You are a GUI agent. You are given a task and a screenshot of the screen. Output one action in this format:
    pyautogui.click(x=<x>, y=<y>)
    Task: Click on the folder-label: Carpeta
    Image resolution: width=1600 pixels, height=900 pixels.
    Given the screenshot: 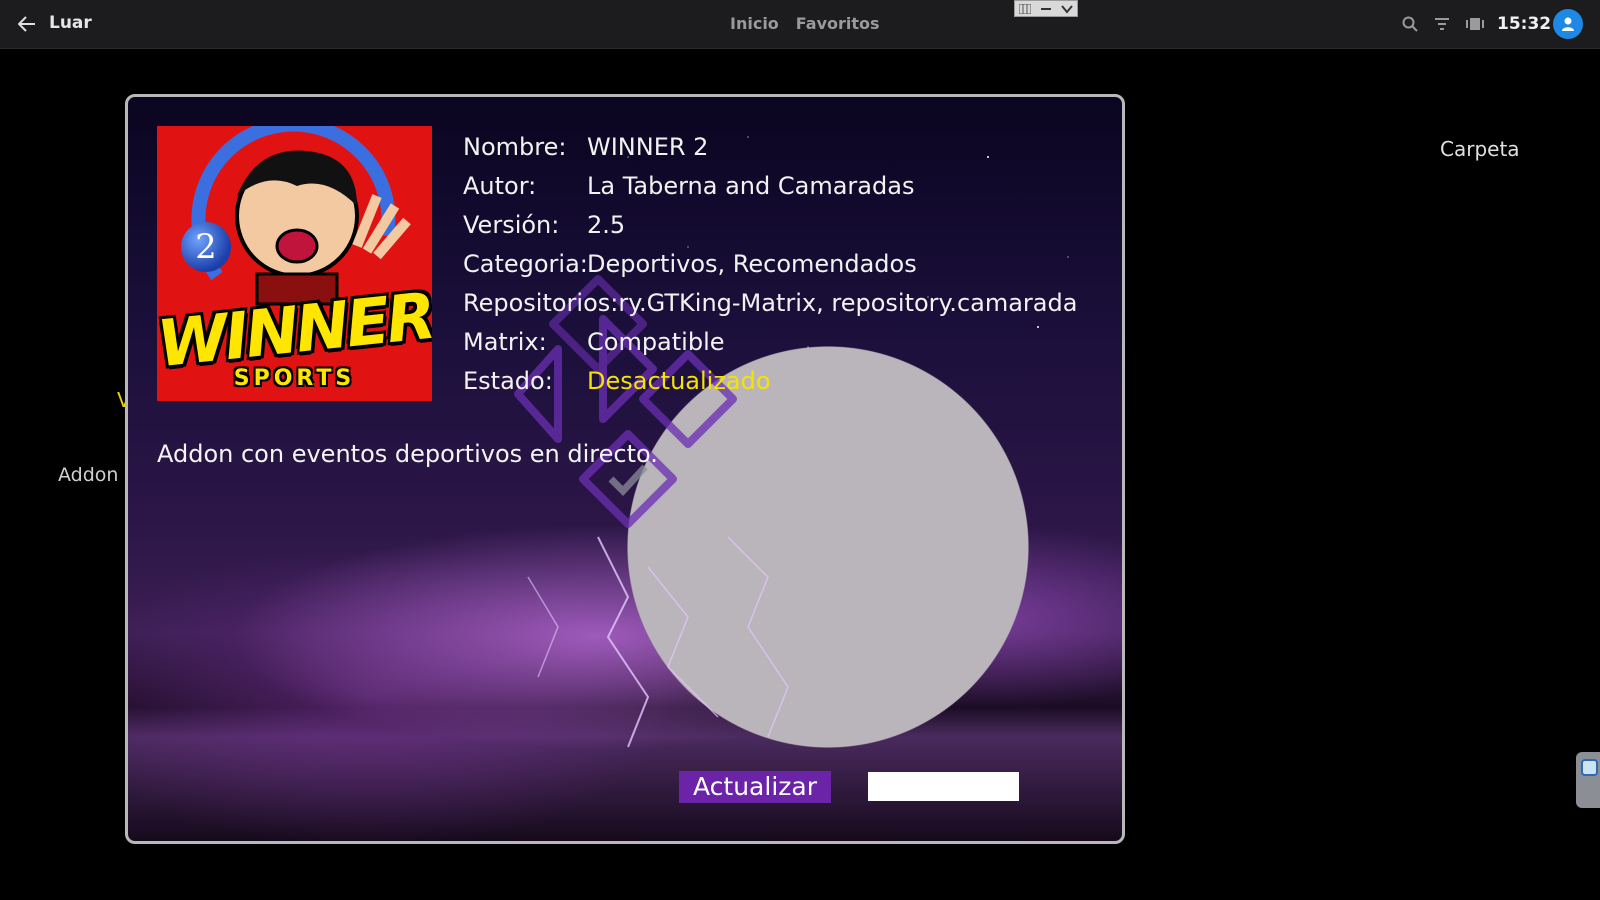 What is the action you would take?
    pyautogui.click(x=1480, y=149)
    